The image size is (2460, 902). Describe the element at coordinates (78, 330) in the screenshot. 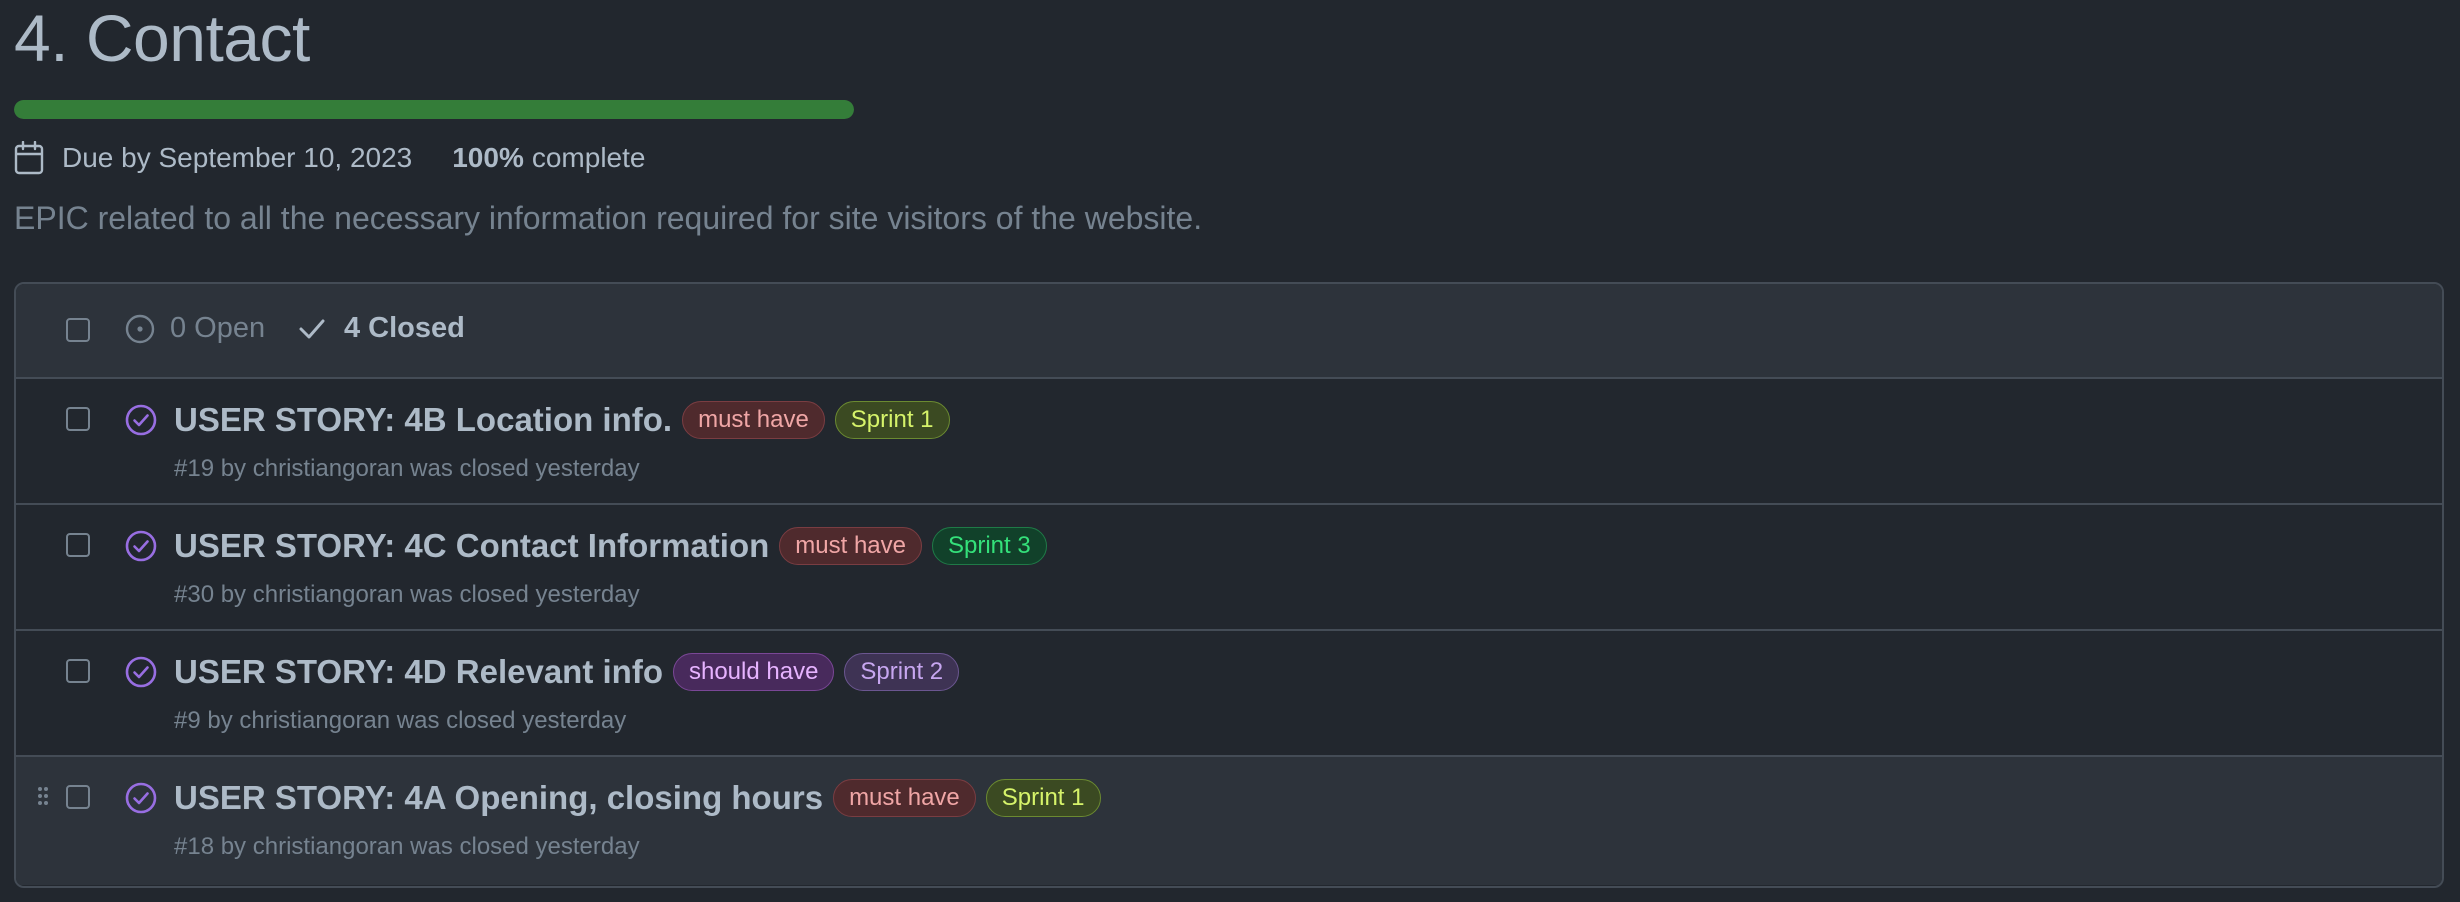

I see `select-all-checkbox` at that location.